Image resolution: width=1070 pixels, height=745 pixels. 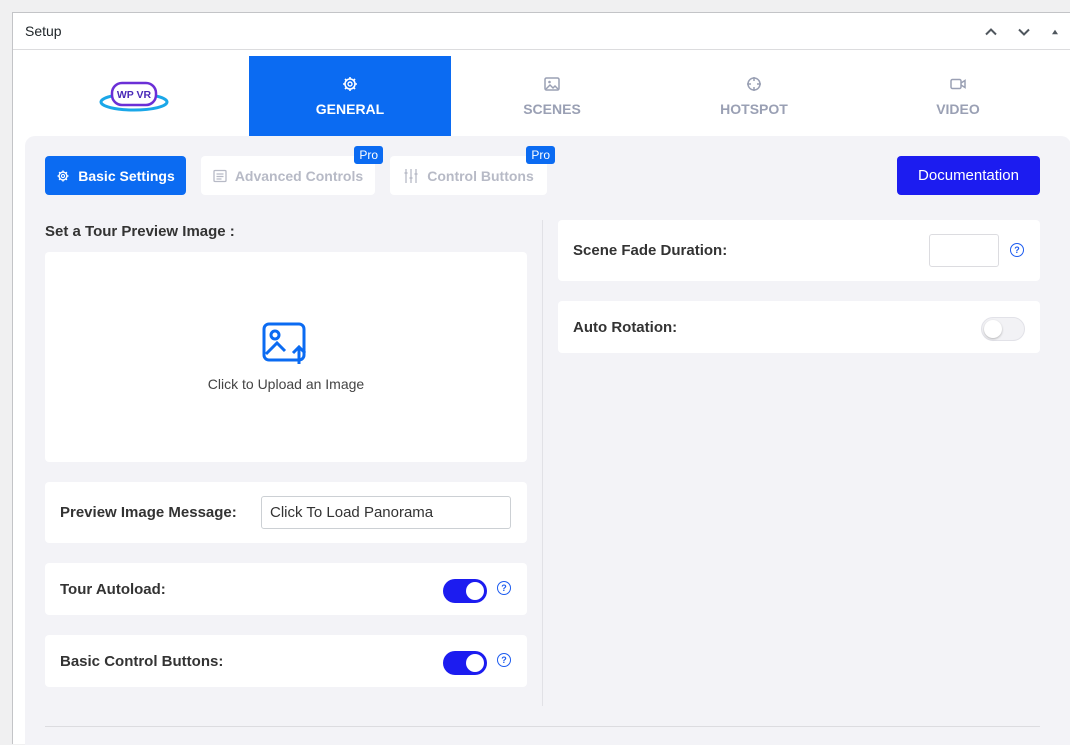 What do you see at coordinates (964, 250) in the screenshot?
I see `scene-fade-duration-input` at bounding box center [964, 250].